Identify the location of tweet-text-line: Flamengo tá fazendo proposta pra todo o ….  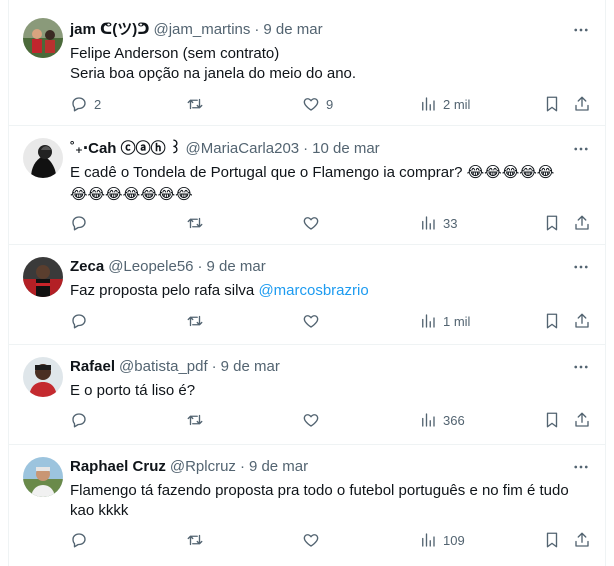
(319, 490).